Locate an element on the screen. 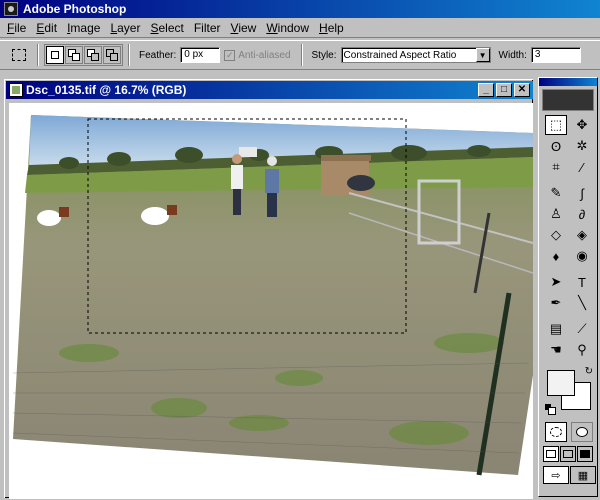  quick-mask-mode-button is located at coordinates (582, 432).